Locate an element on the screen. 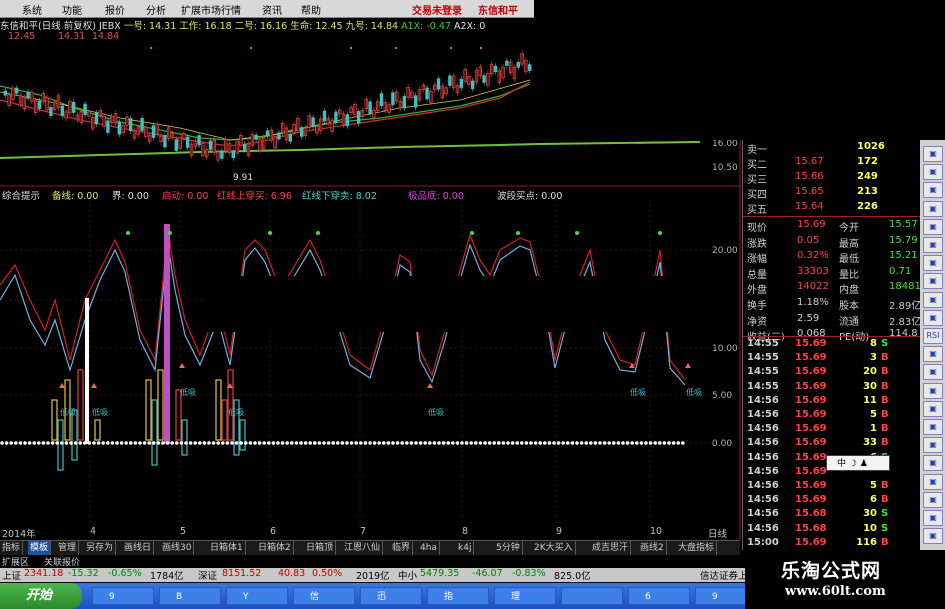 This screenshot has height=609, width=945. taskbar-window-button: 信 is located at coordinates (324, 596).